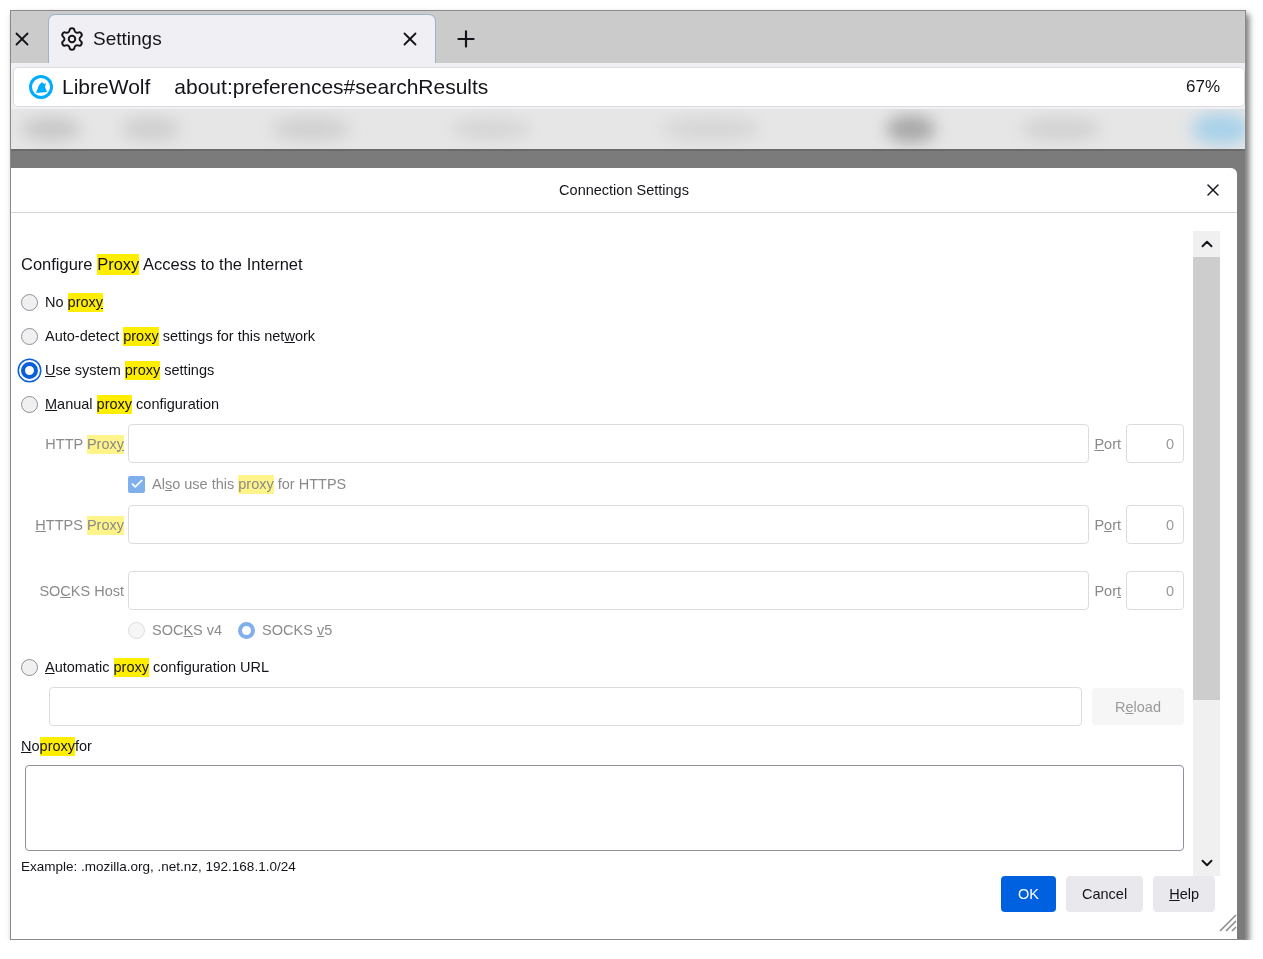 The width and height of the screenshot is (1263, 959). I want to click on browser-name: LibreWolf, so click(106, 87).